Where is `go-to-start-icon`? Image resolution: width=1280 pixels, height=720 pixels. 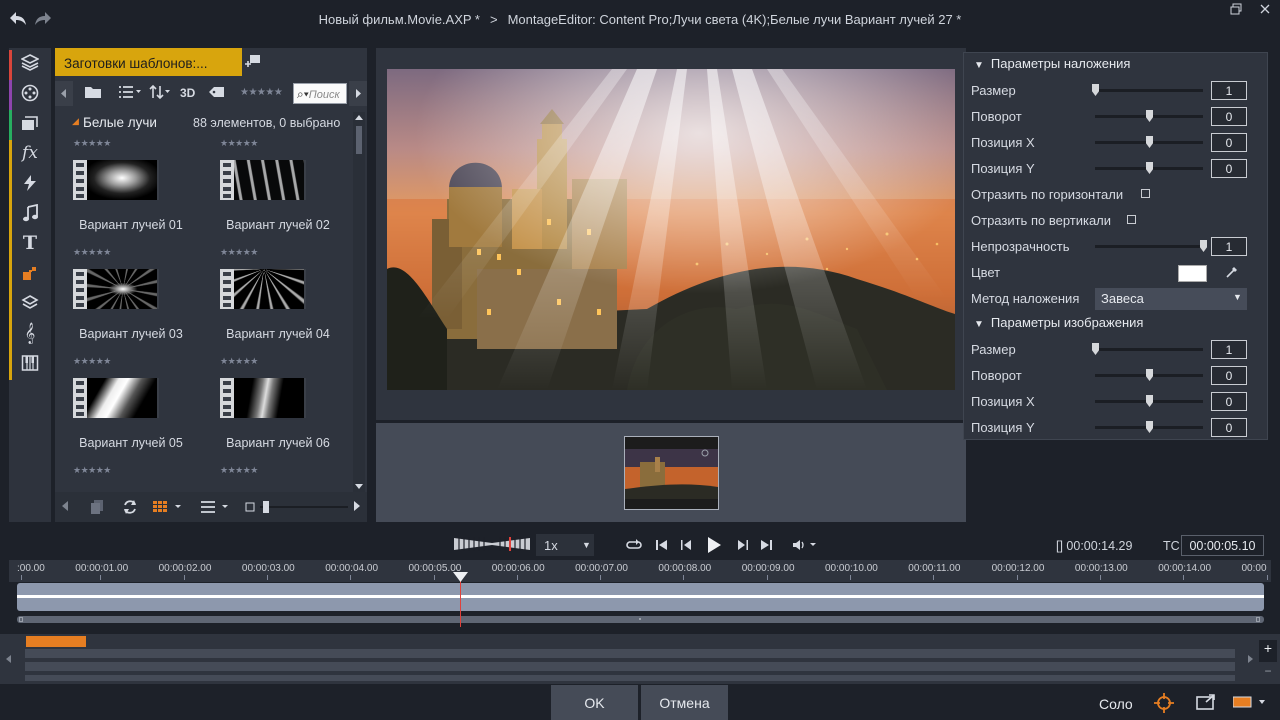 go-to-start-icon is located at coordinates (662, 545).